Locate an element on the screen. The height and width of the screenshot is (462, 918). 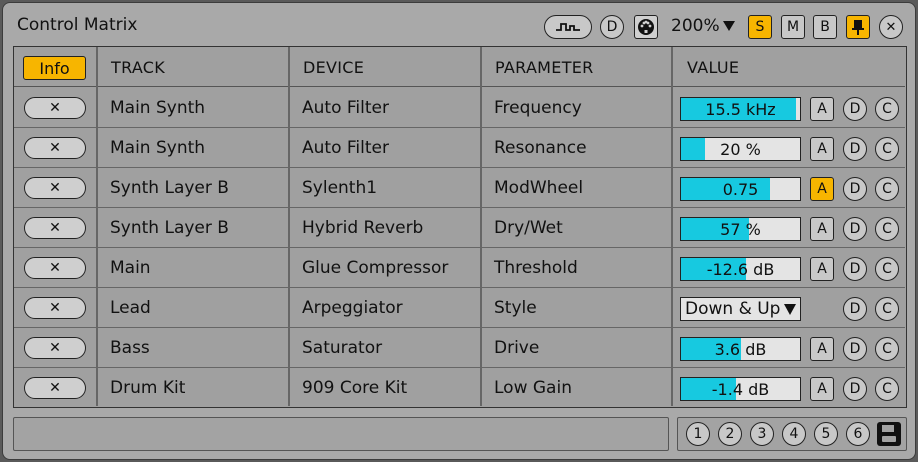
value-text: Down & Up is located at coordinates (733, 309).